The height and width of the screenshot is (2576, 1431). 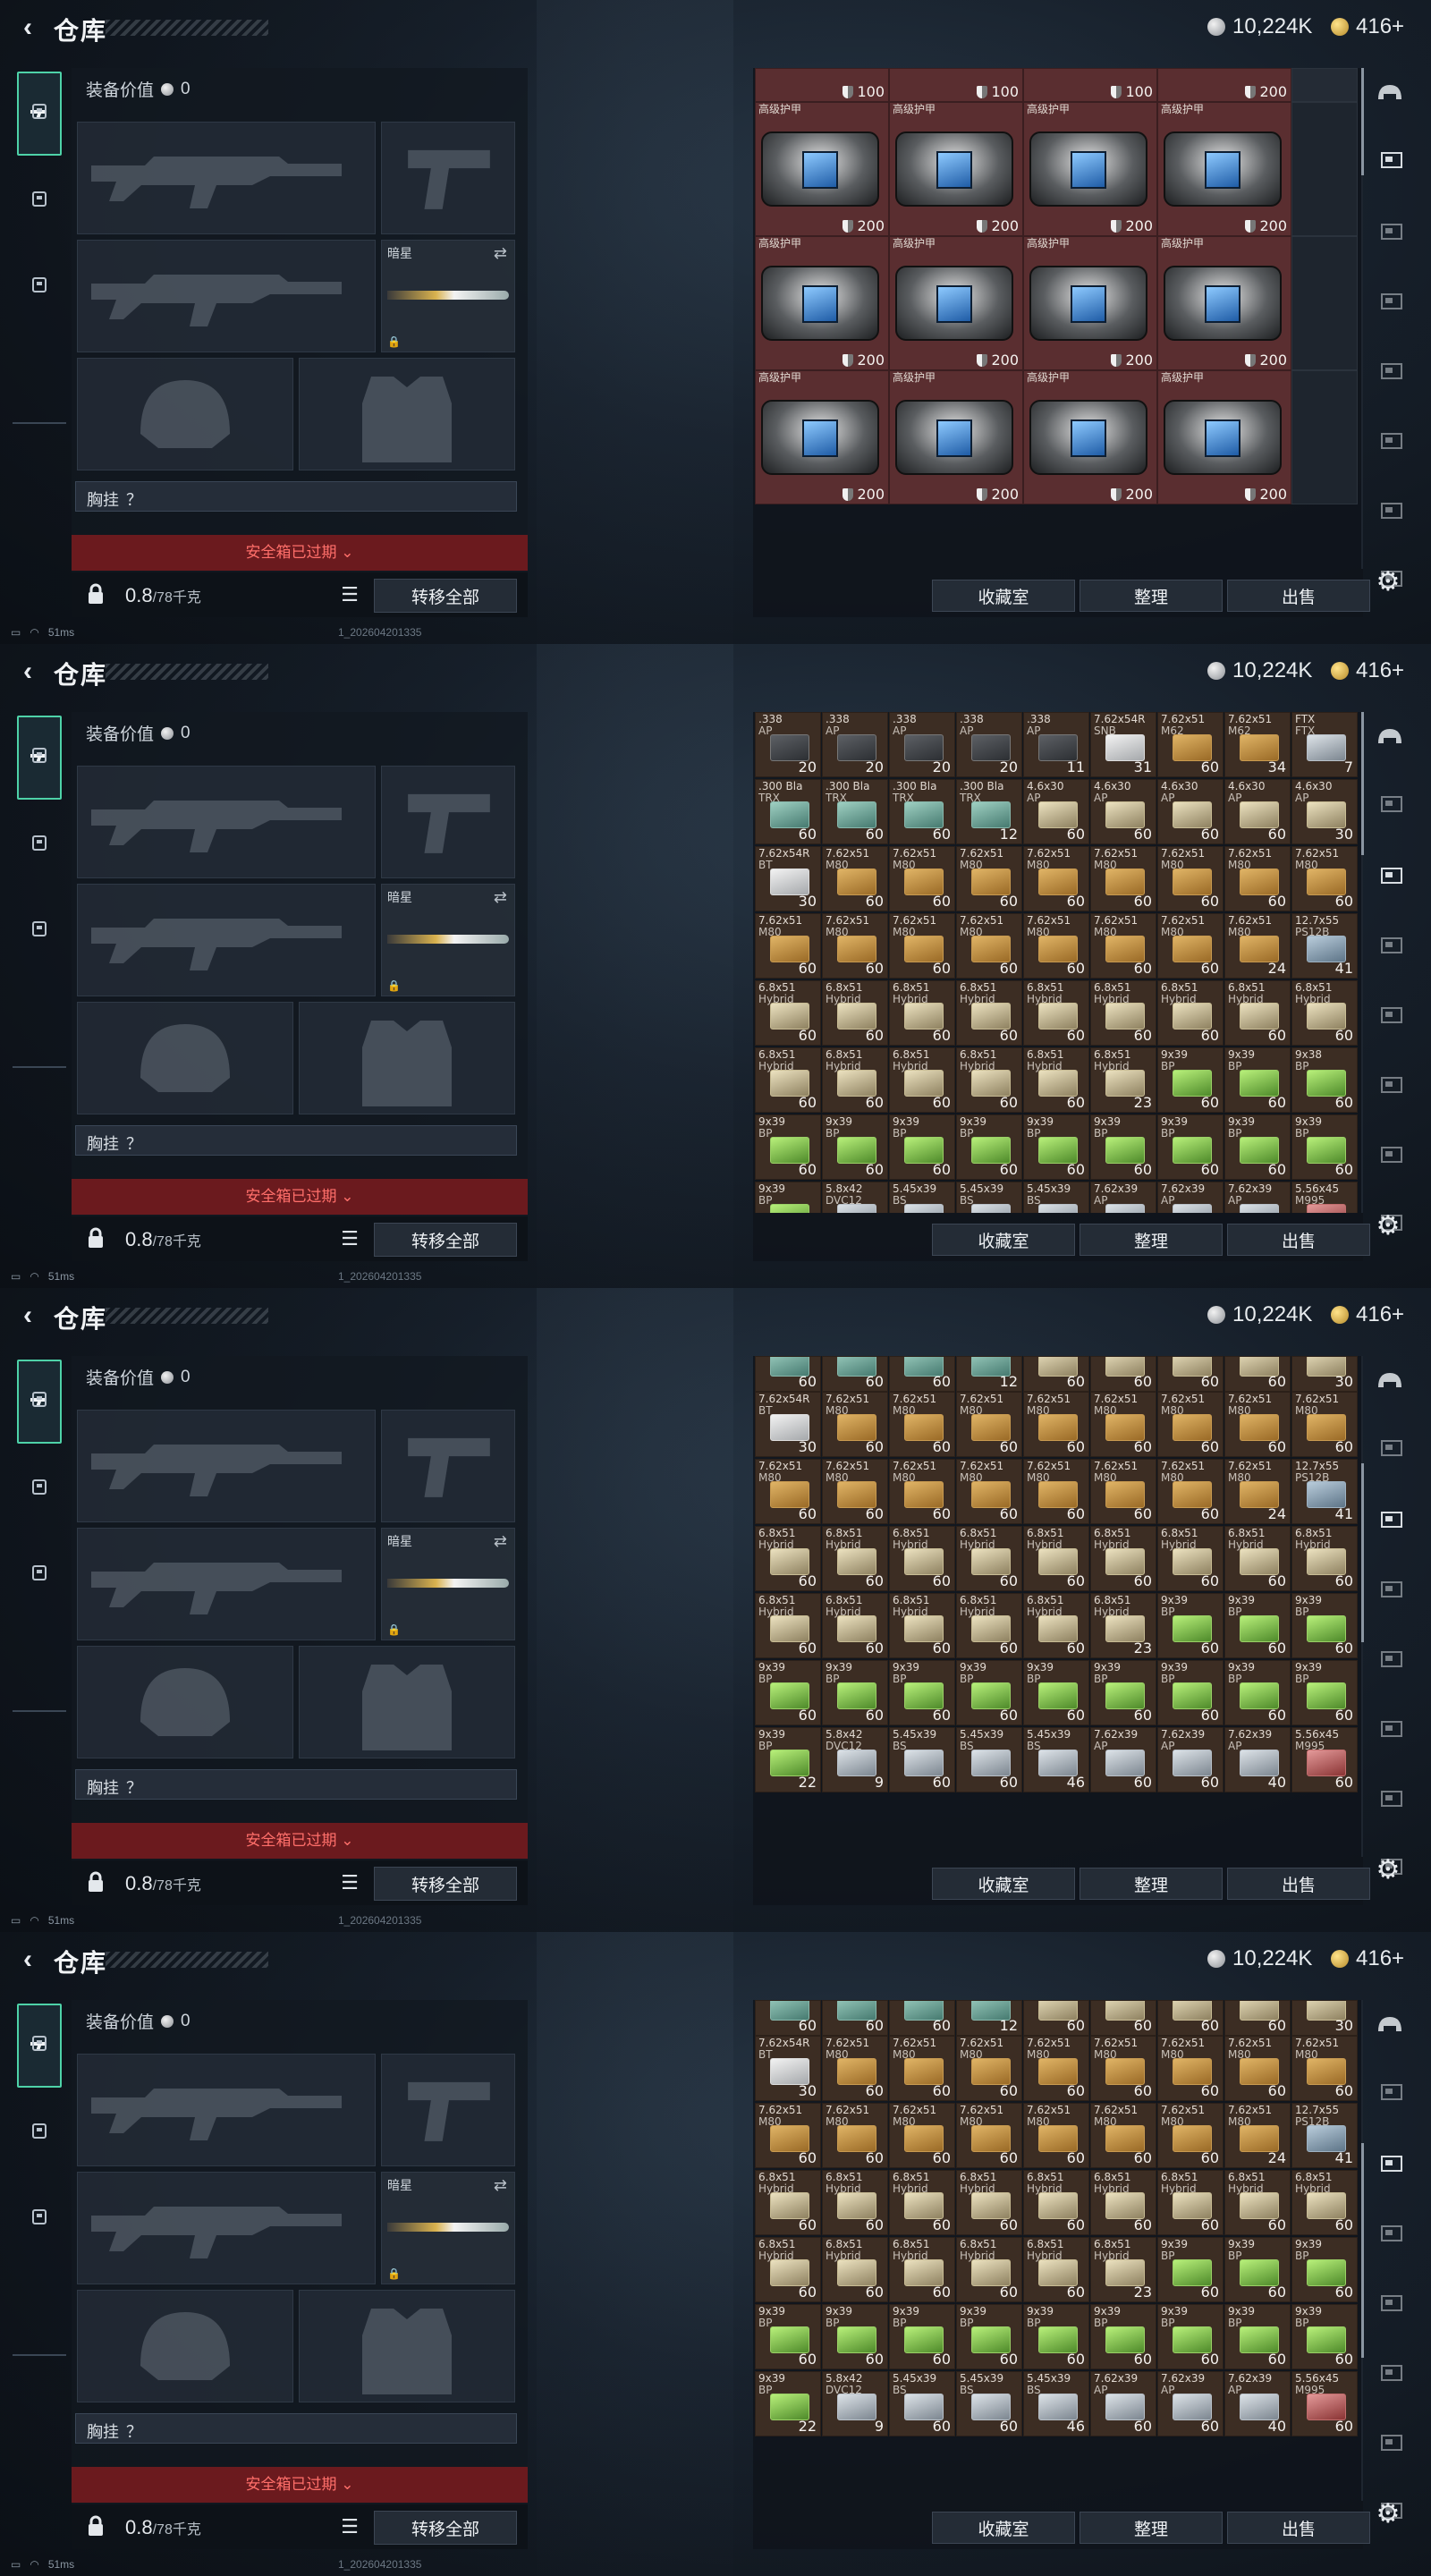 I want to click on ammo-item: 7.62x39 AP 40, so click(x=1258, y=1759).